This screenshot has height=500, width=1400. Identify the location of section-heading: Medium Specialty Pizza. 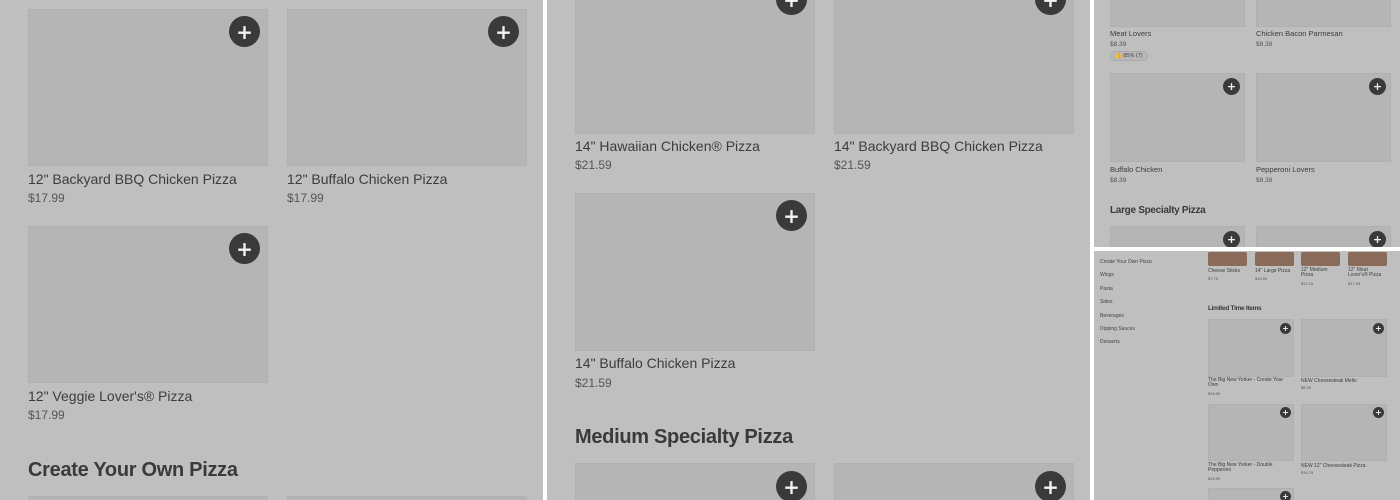
(684, 437).